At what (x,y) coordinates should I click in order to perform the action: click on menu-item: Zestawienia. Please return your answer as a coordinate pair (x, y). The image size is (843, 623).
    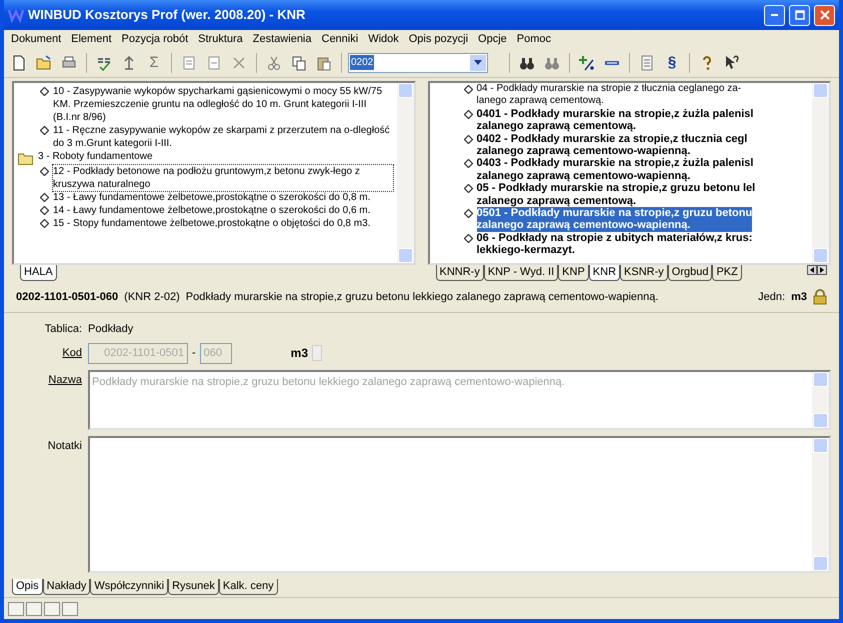
    Looking at the image, I should click on (282, 39).